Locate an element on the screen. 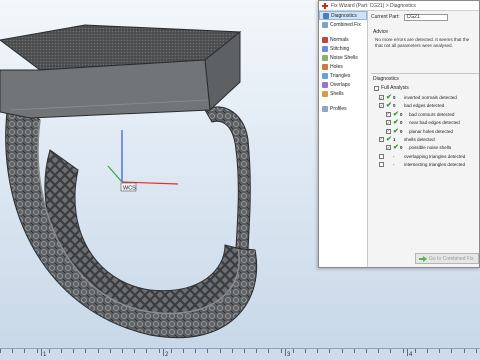  nav-item-shells: Shells is located at coordinates (343, 93).